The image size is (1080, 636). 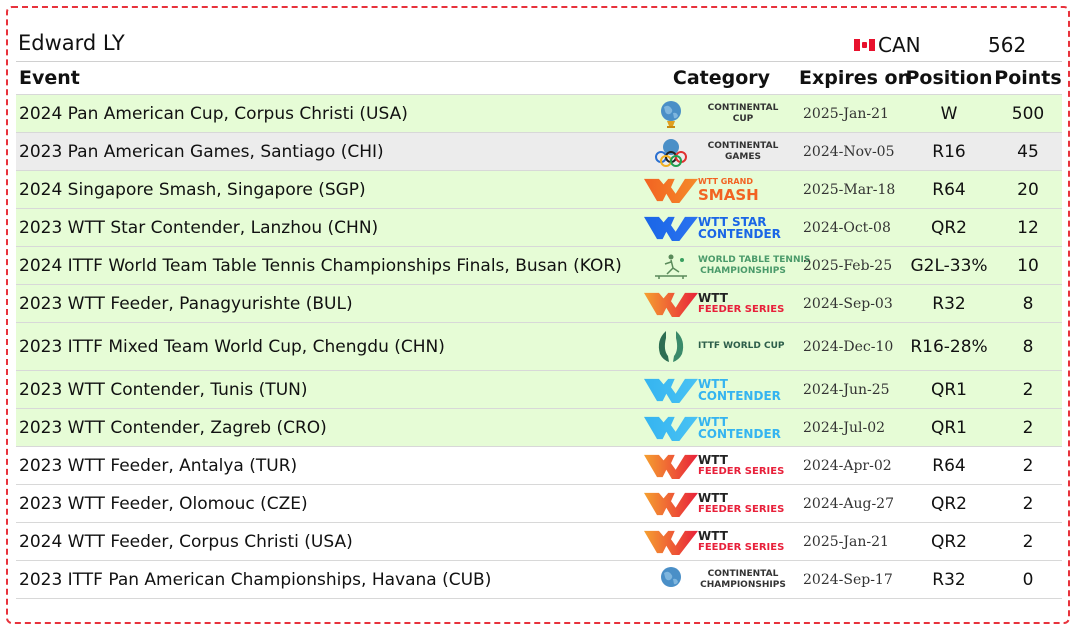 What do you see at coordinates (851, 465) in the screenshot?
I see `expires-date: 2024-Apr-02` at bounding box center [851, 465].